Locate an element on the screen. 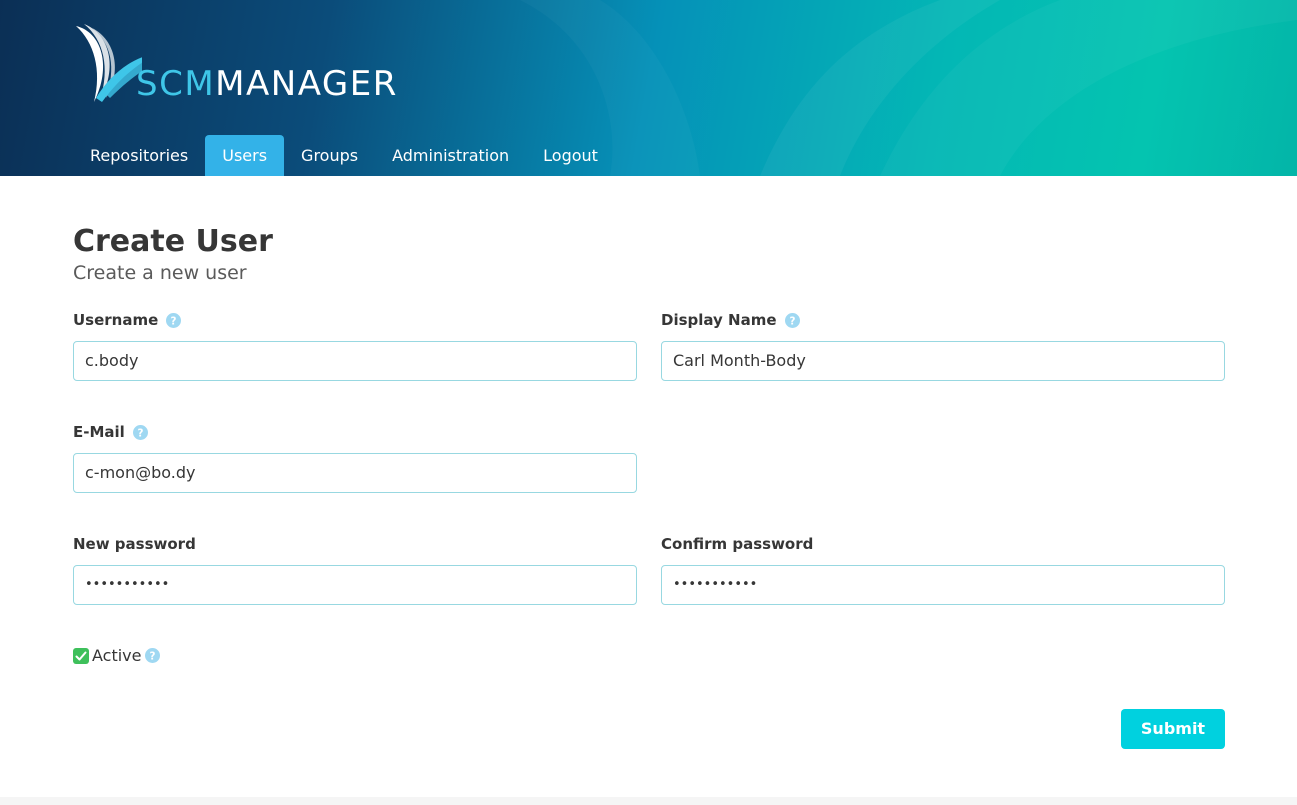 Image resolution: width=1297 pixels, height=805 pixels. email-input: c-mon@bo.dy is located at coordinates (355, 473).